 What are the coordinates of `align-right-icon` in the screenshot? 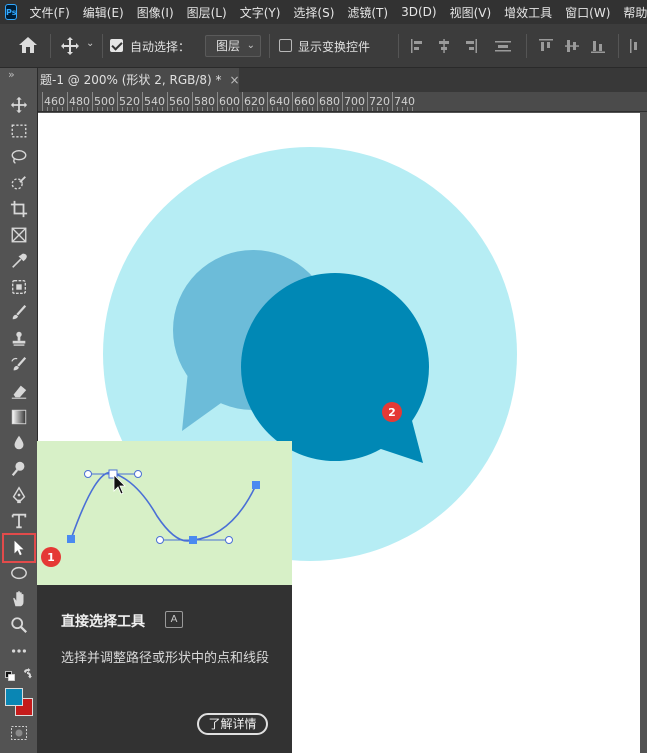 It's located at (470, 47).